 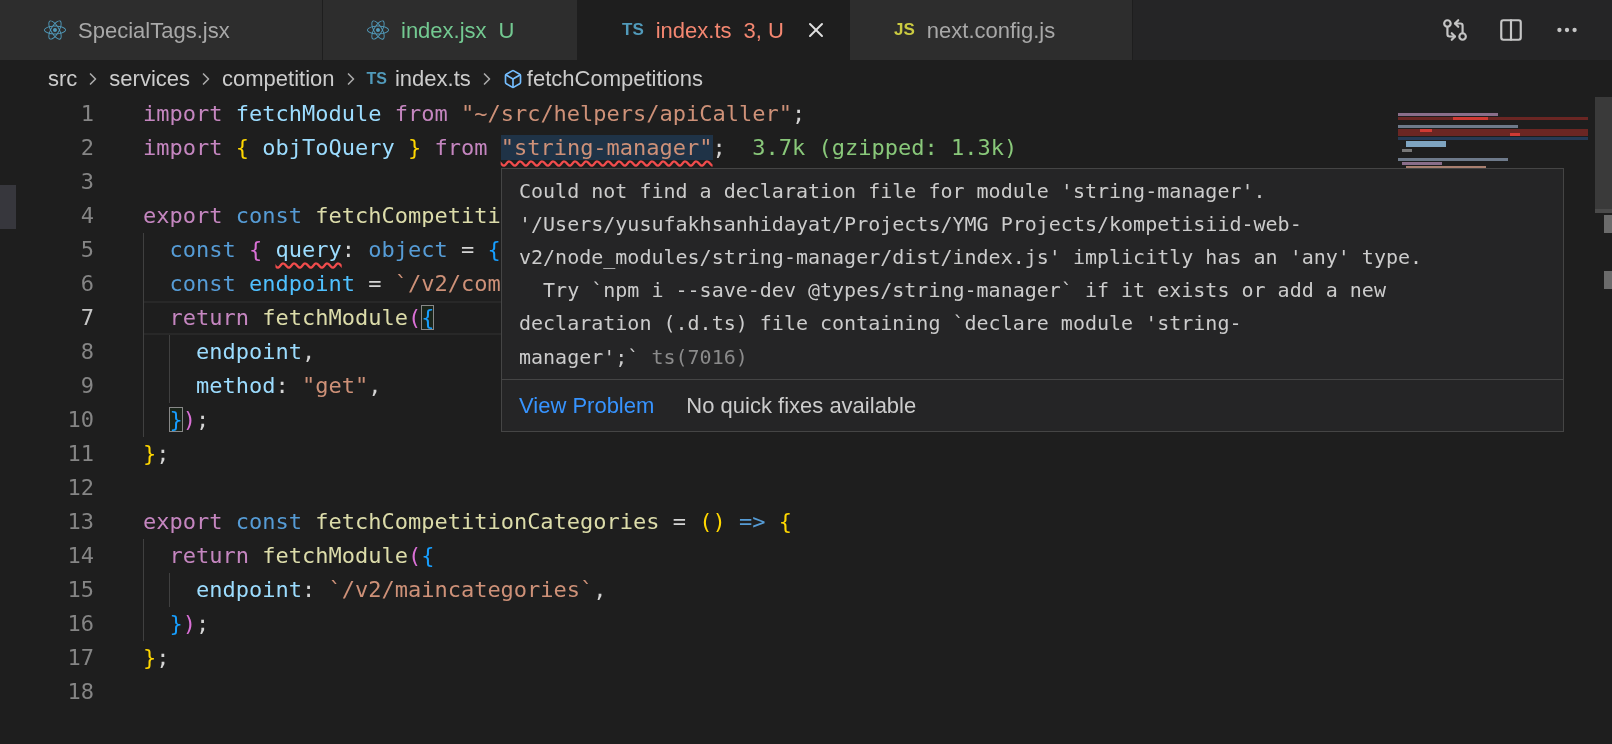 I want to click on message-line: v2/node_modules/string-manager/dist/index.js' implicitly has an 'any' type., so click(x=971, y=257).